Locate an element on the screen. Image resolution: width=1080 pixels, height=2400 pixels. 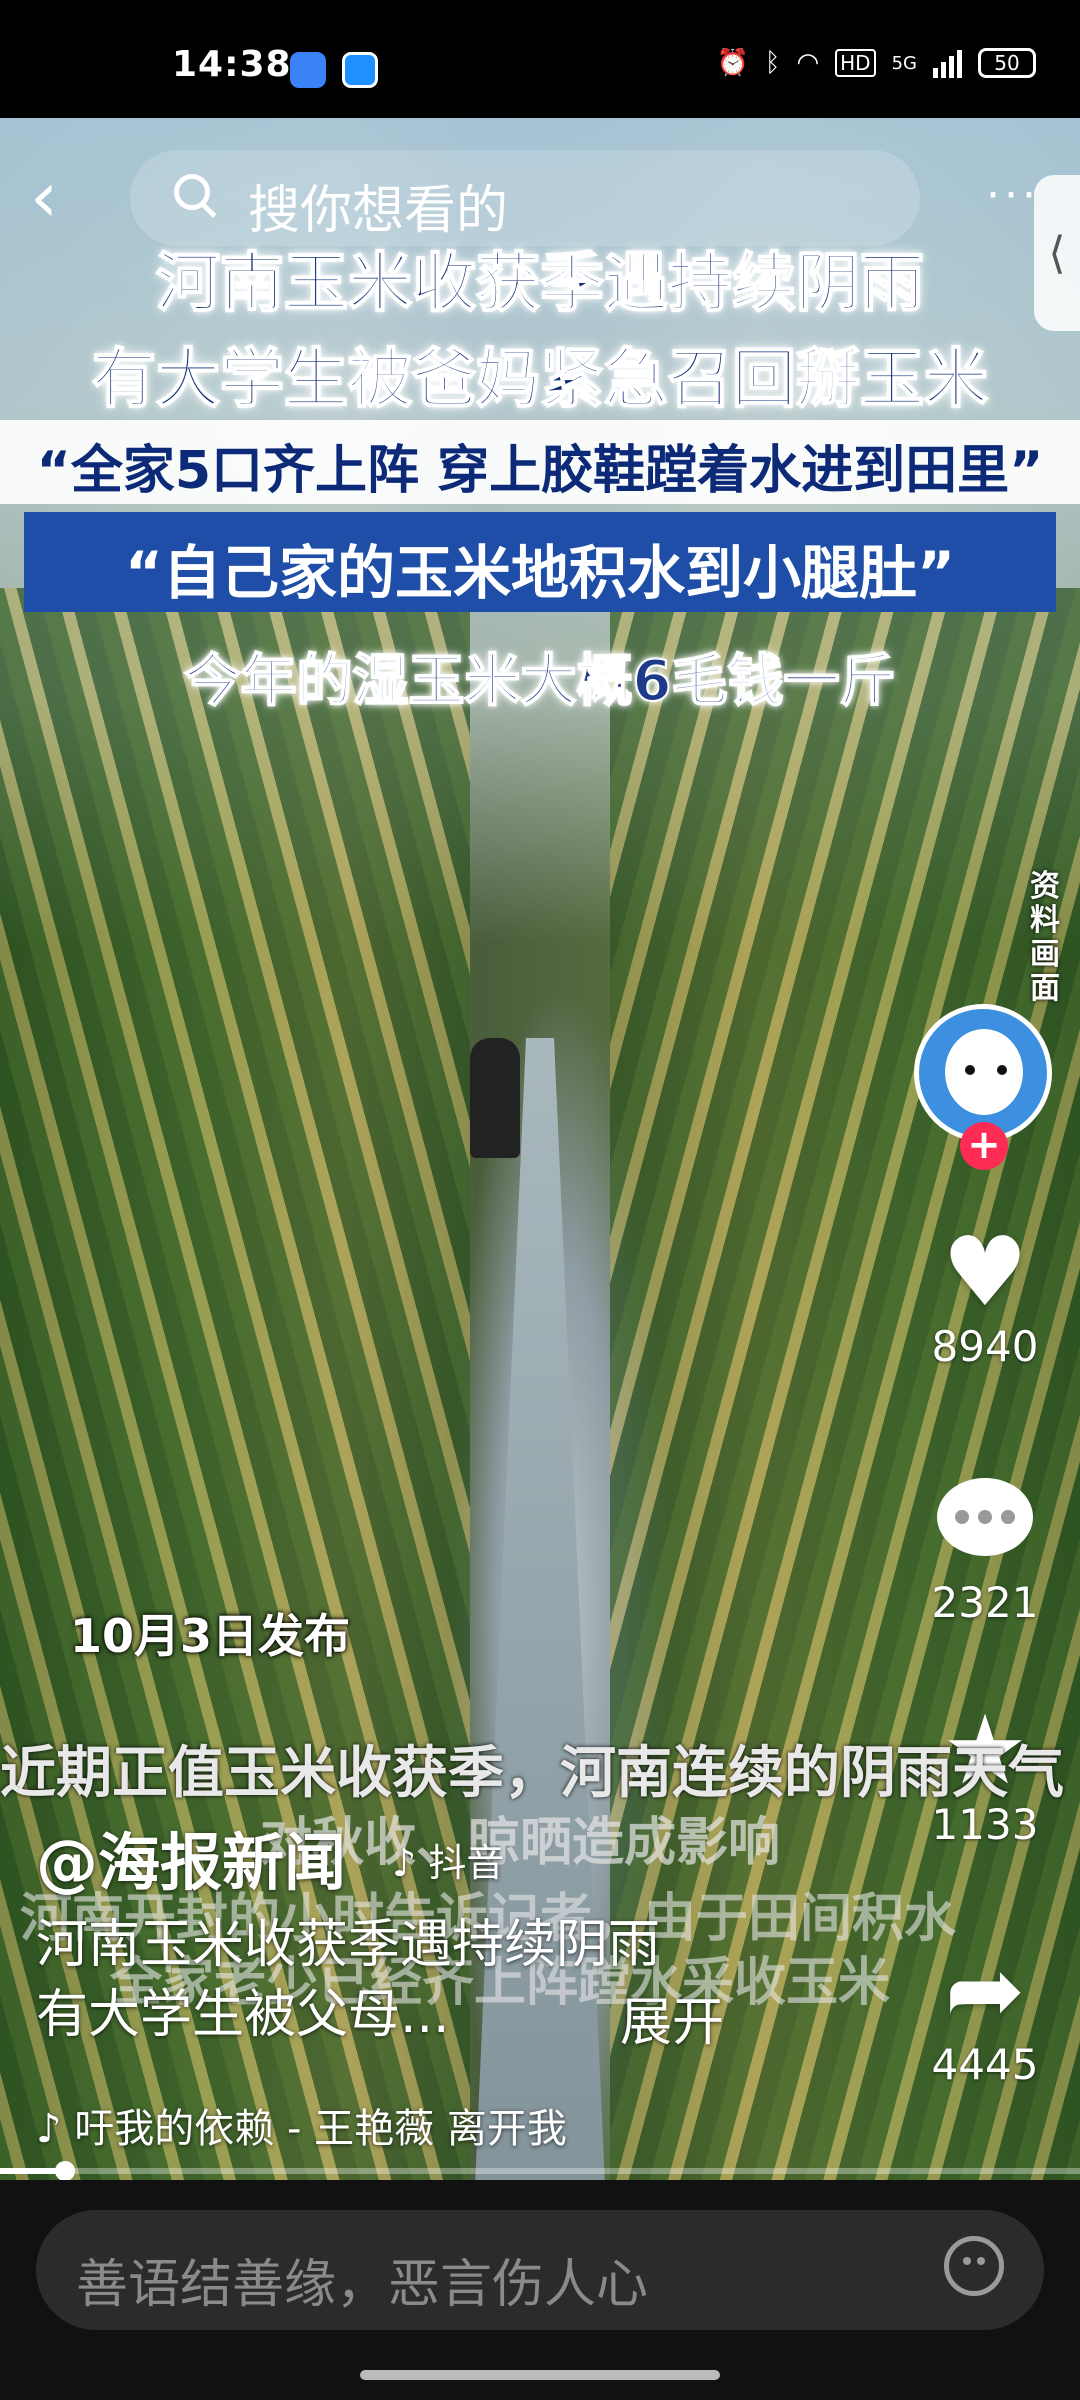
app-notification-icon is located at coordinates (308, 70).